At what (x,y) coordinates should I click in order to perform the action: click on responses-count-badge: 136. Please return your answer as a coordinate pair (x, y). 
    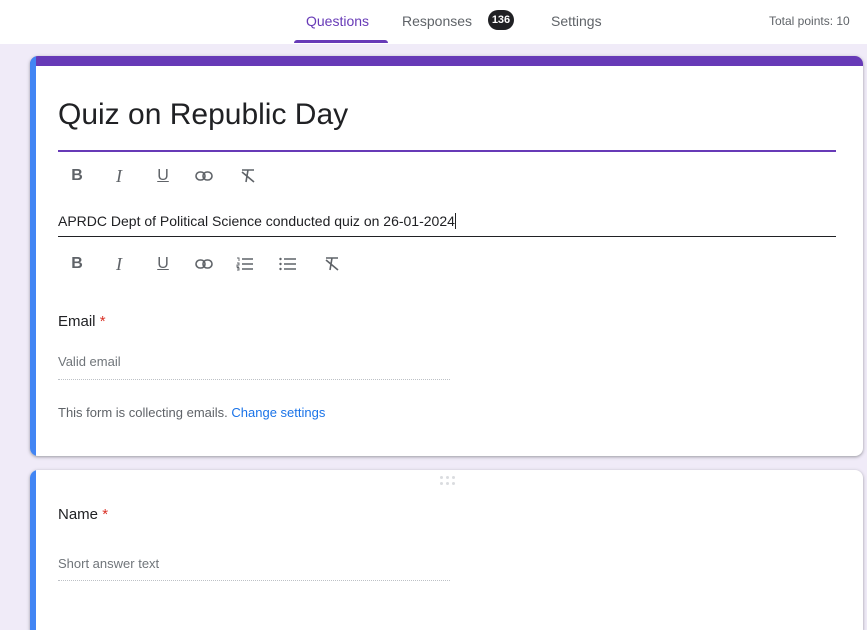
    Looking at the image, I should click on (501, 20).